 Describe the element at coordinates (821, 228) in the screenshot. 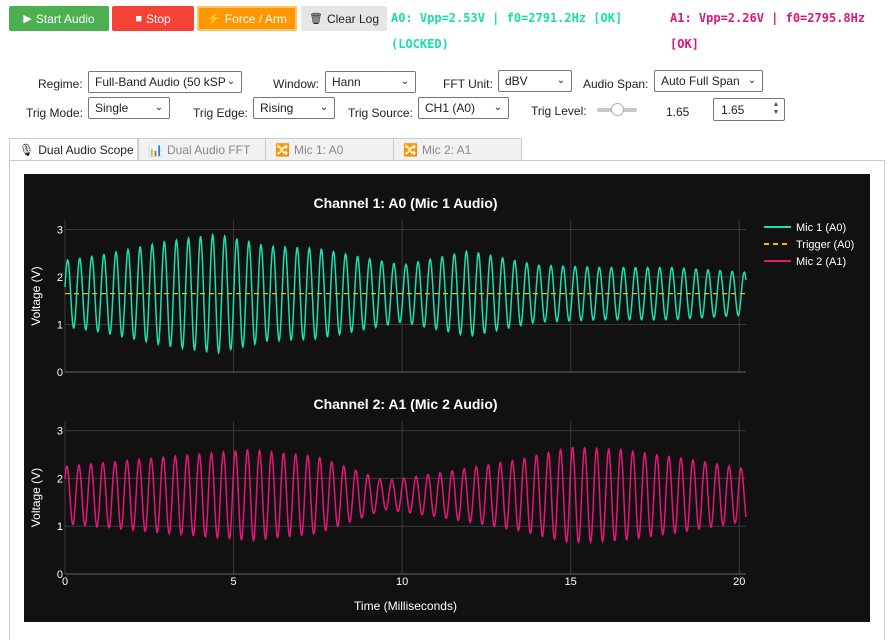

I see `legend-item: Mic 1 (A0)` at that location.